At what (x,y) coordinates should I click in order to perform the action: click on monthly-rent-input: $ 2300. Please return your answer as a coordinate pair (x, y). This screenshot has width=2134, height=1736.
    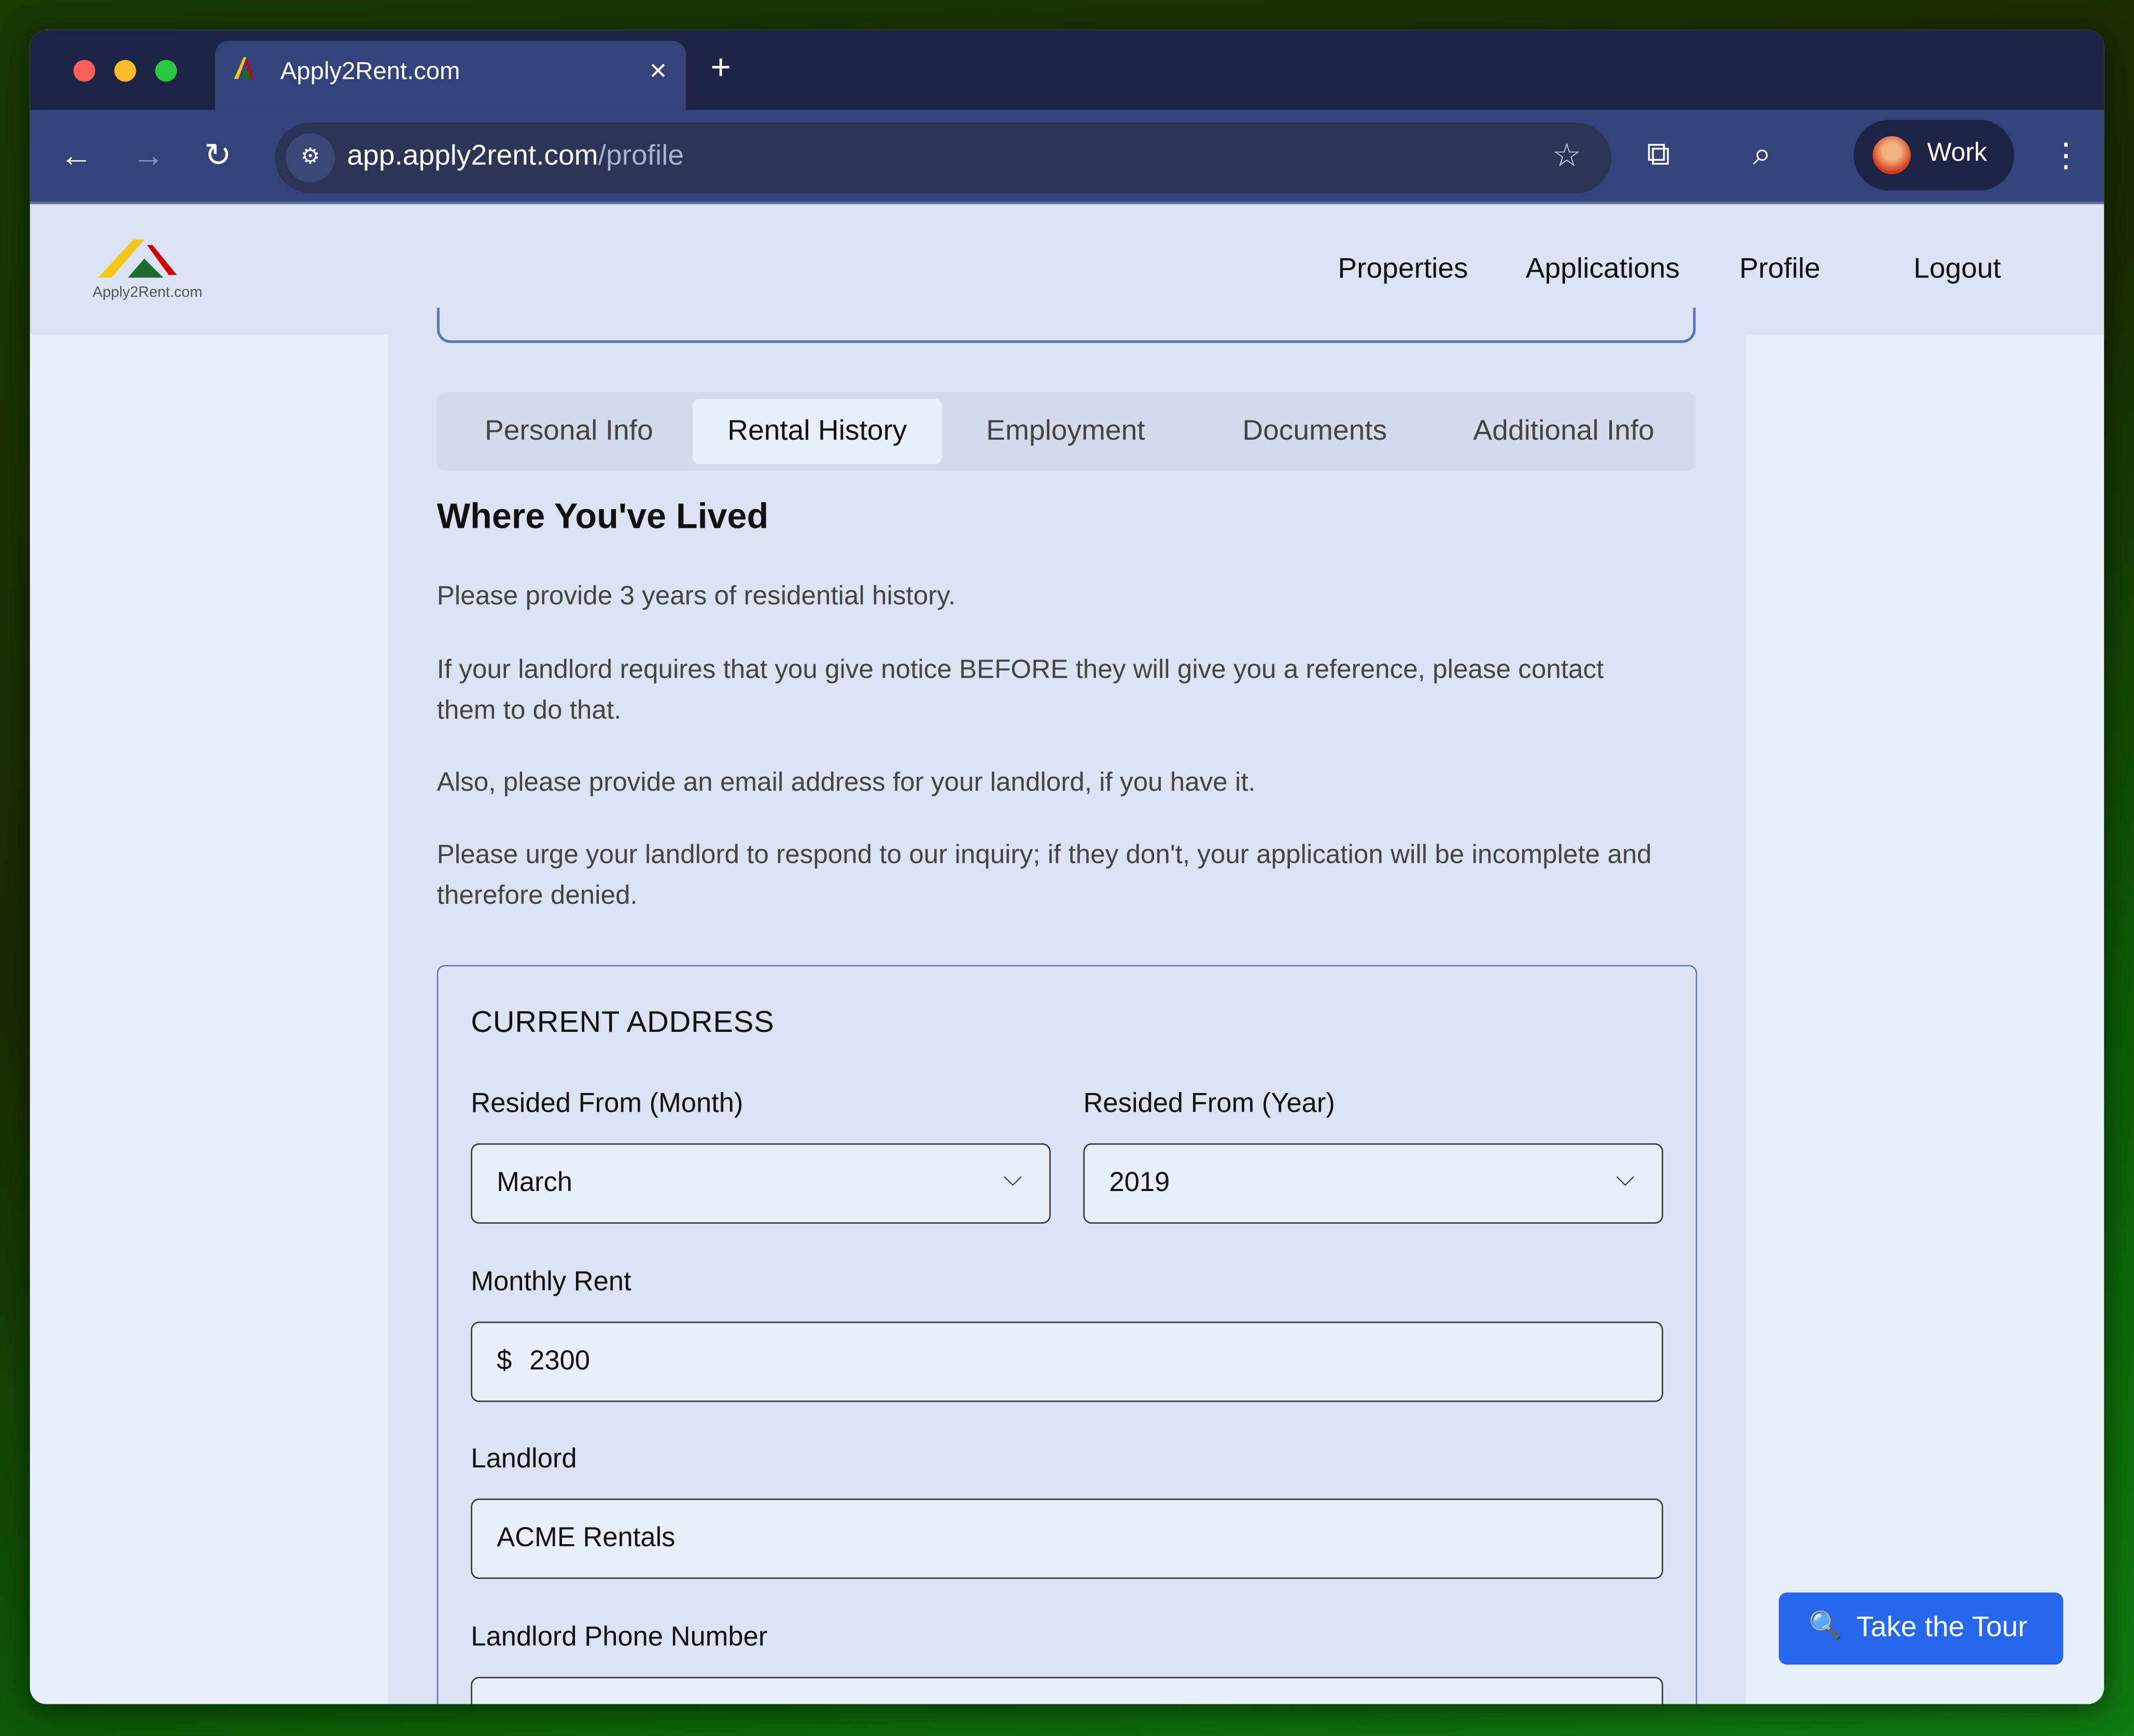
    Looking at the image, I should click on (1067, 1361).